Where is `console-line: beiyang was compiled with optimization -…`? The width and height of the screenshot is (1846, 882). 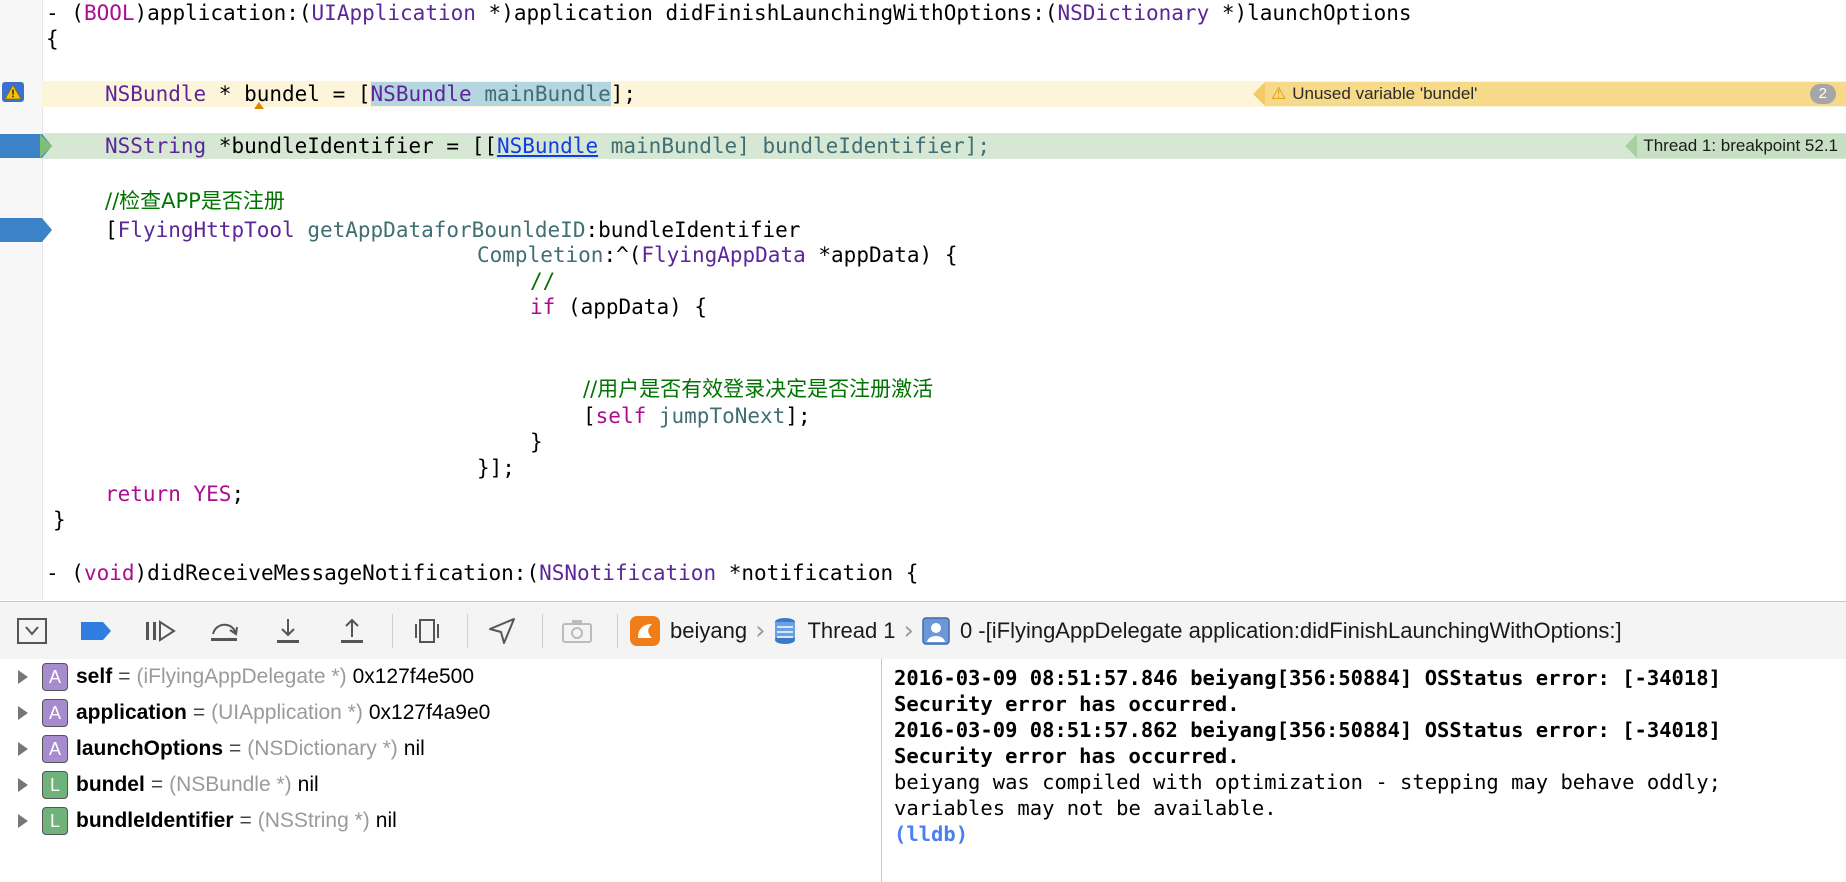
console-line: beiyang was compiled with optimization -… is located at coordinates (1307, 782).